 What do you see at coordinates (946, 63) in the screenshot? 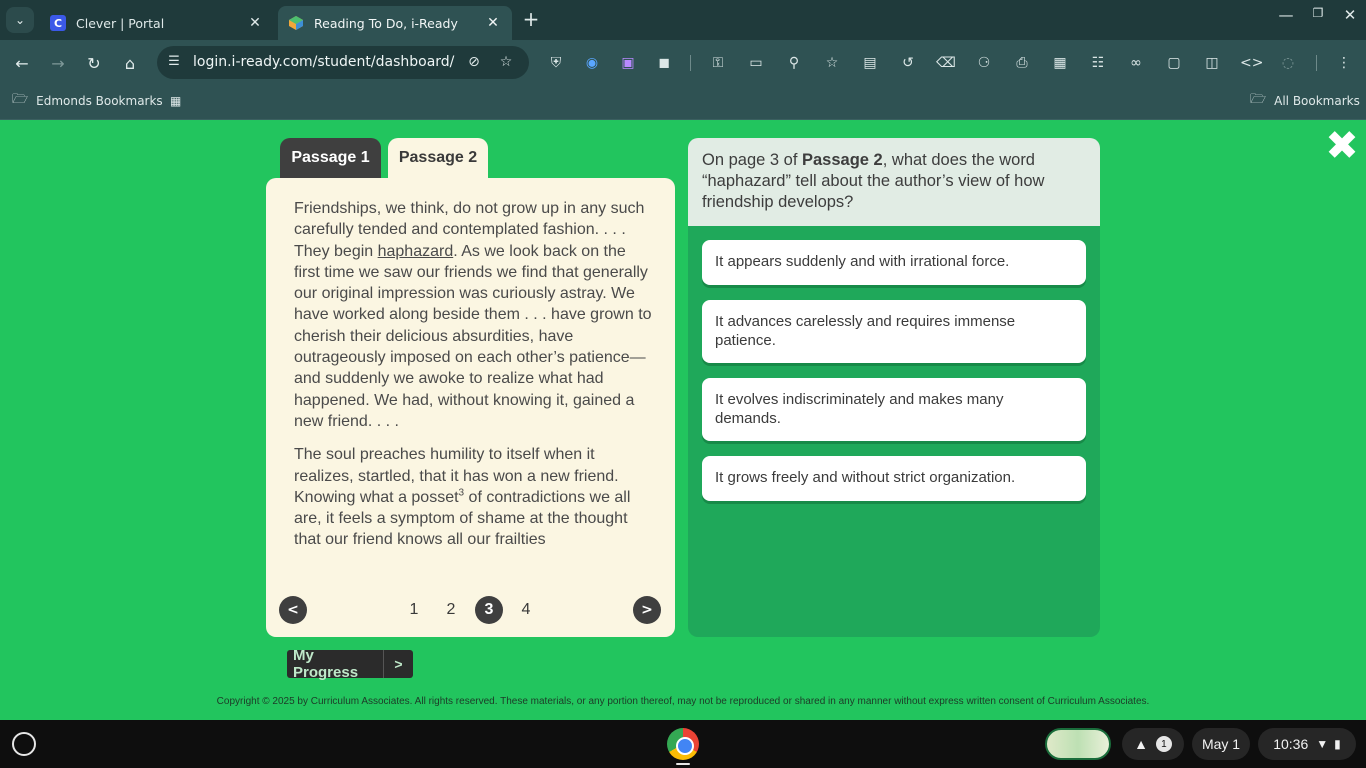
I see `trash-icon: ⌫` at bounding box center [946, 63].